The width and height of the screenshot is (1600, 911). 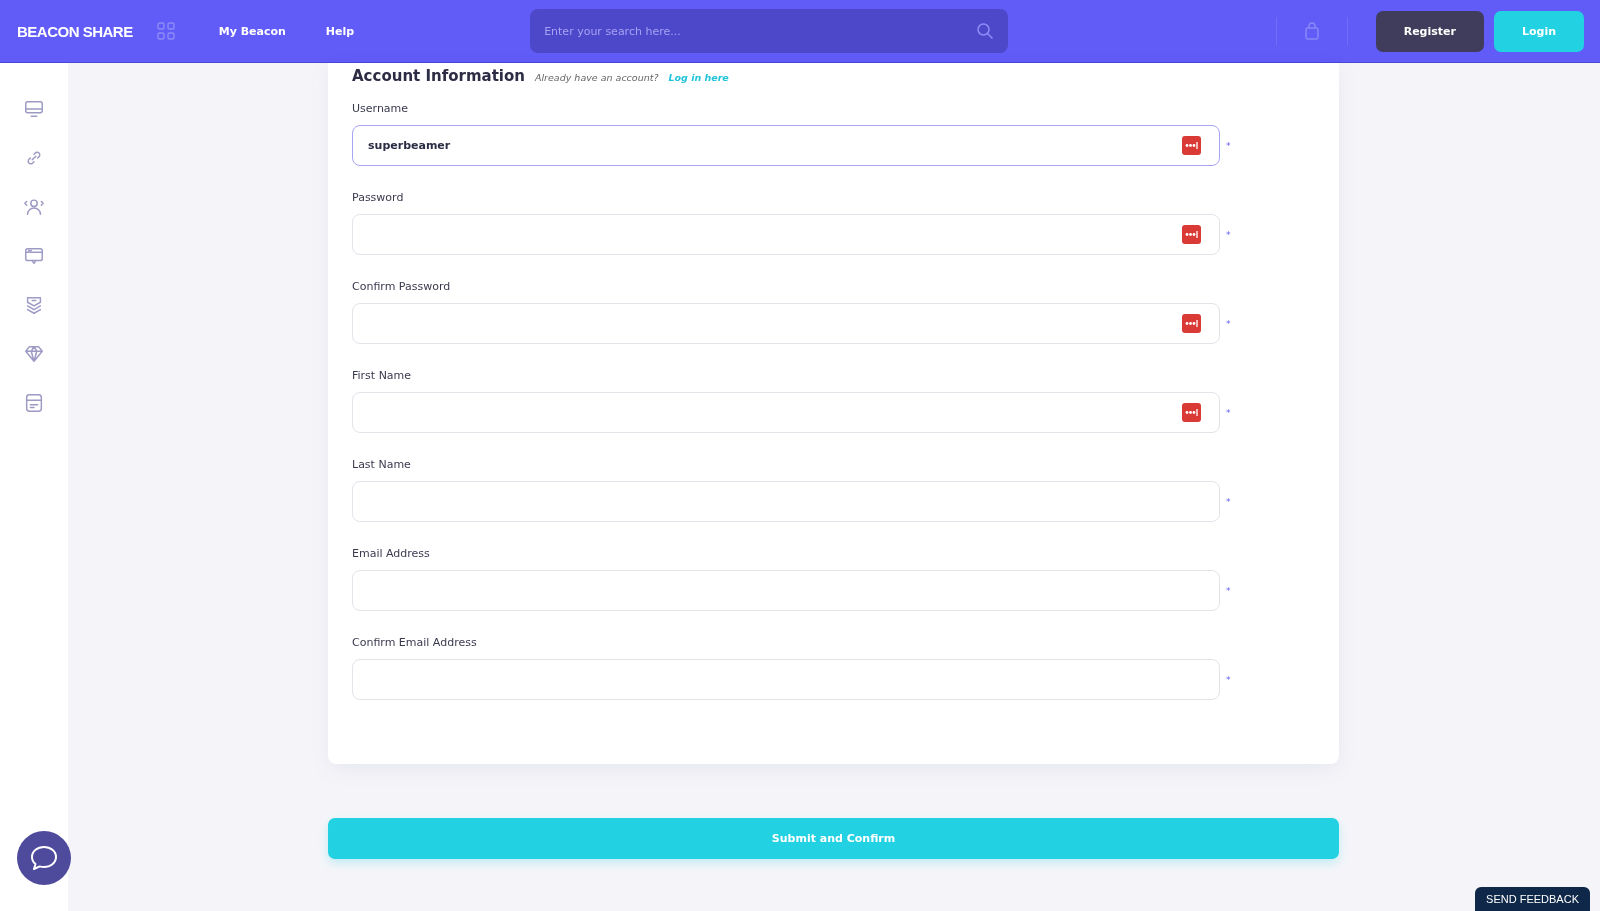 What do you see at coordinates (382, 375) in the screenshot?
I see `field-label: First Name` at bounding box center [382, 375].